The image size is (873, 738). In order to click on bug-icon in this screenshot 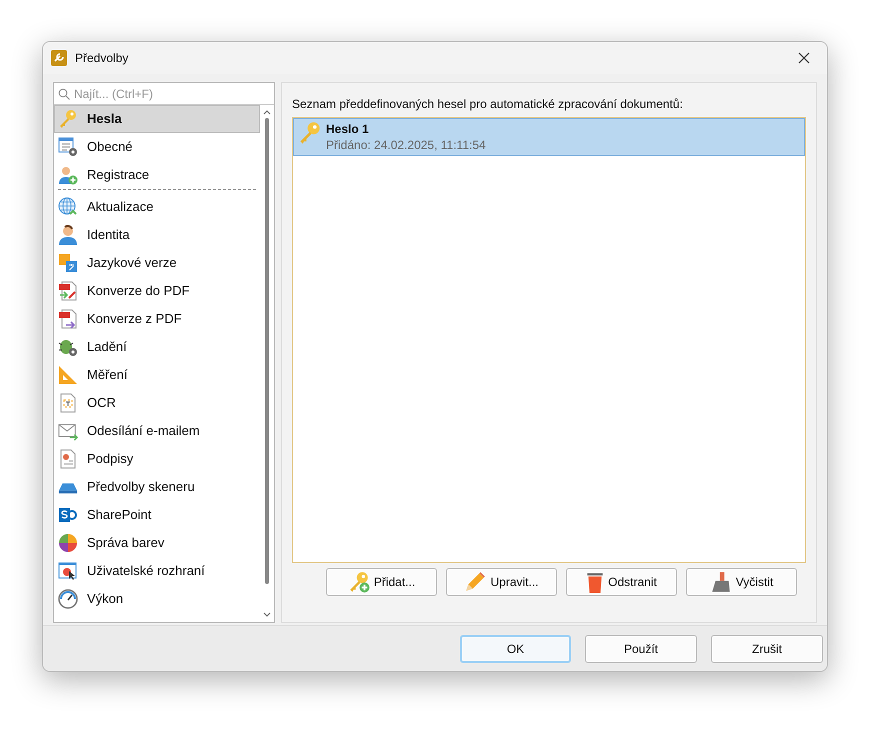, I will do `click(68, 347)`.